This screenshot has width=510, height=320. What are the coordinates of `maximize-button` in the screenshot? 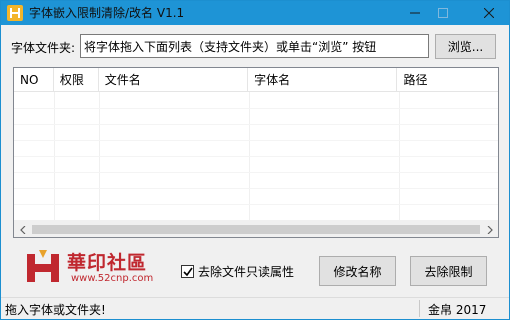 It's located at (443, 13).